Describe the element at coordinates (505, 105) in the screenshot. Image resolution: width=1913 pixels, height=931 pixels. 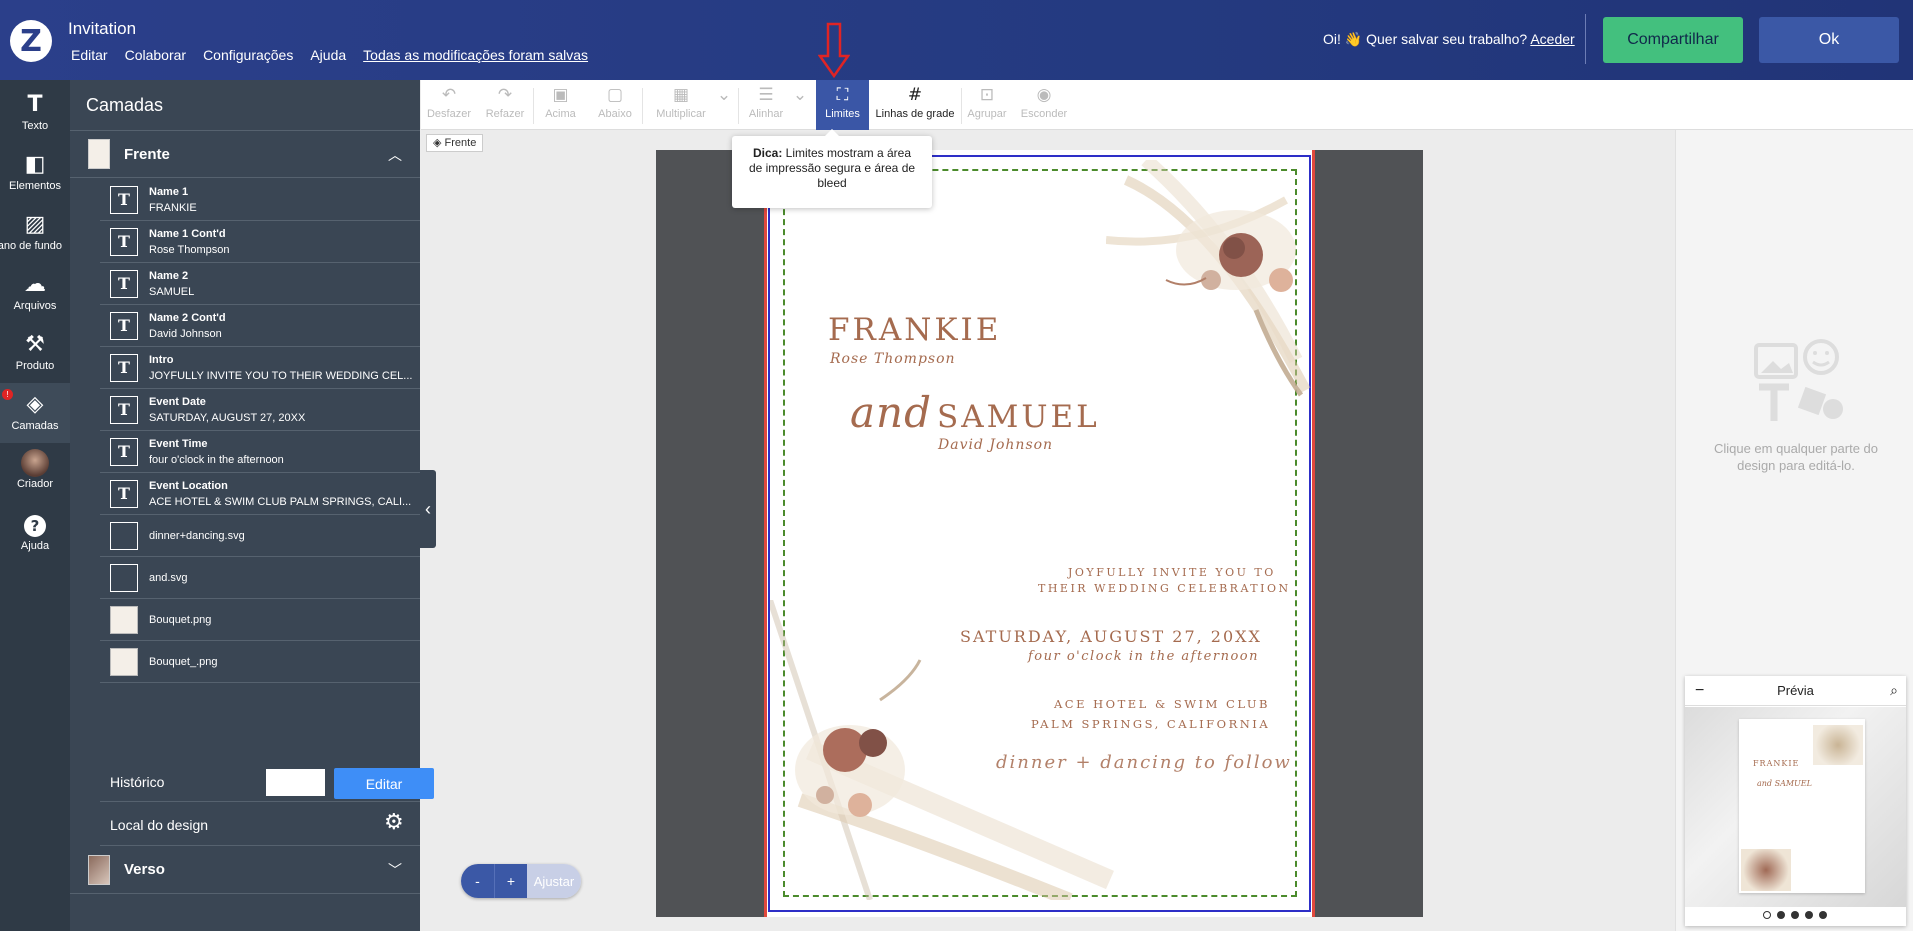
I see `tool-refazer: ↷ Refazer` at that location.